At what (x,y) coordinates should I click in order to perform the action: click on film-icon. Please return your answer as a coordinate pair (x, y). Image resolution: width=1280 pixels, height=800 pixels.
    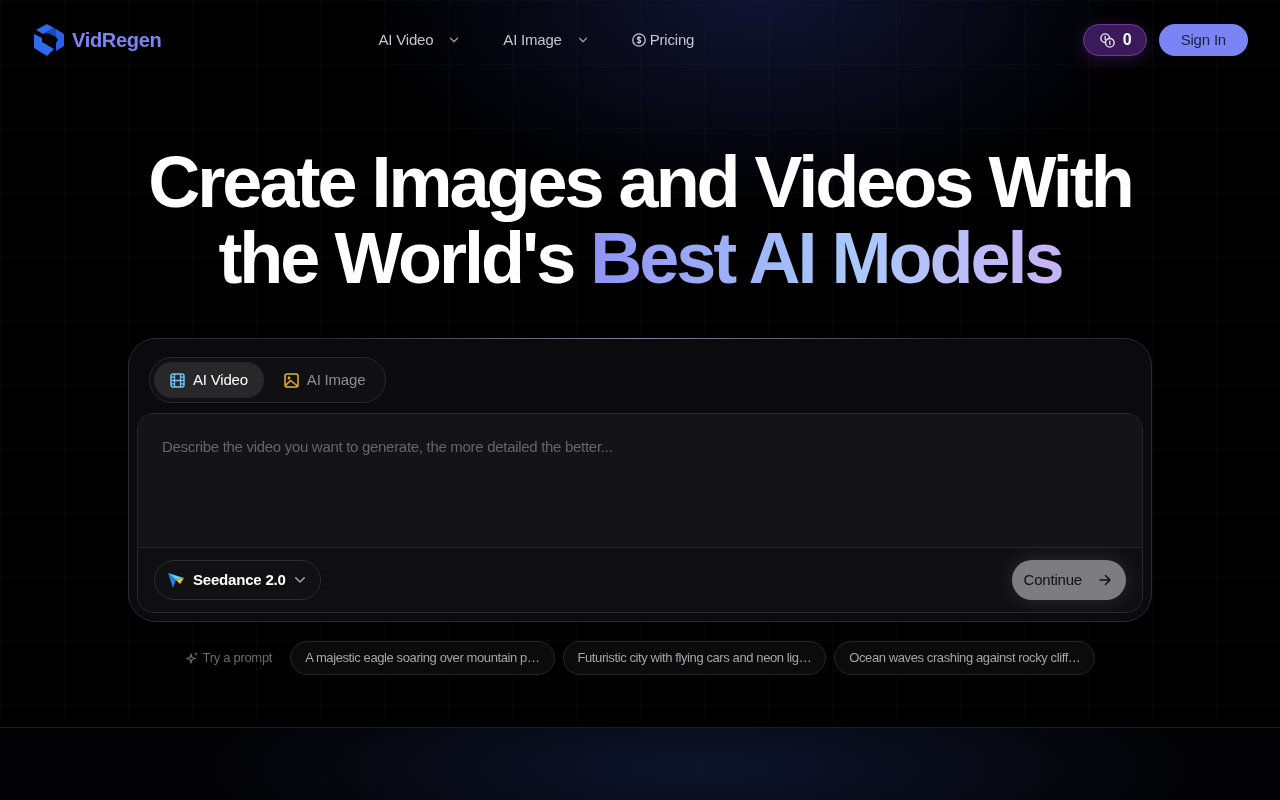
    Looking at the image, I should click on (177, 380).